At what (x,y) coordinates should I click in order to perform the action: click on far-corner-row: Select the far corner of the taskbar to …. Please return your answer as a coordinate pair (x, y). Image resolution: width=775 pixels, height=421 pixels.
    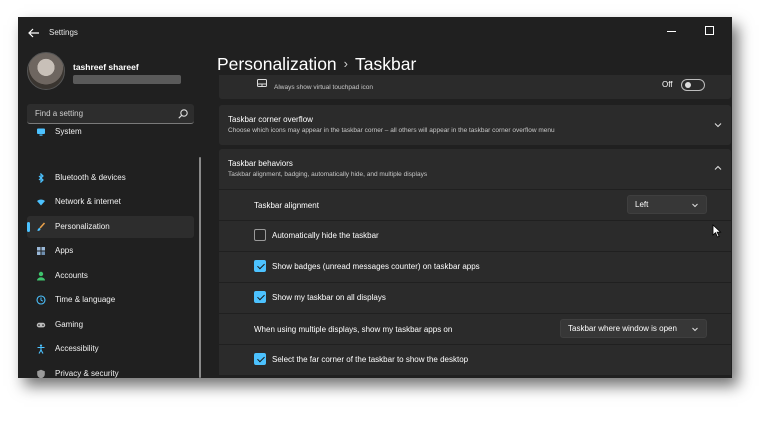
    Looking at the image, I should click on (475, 360).